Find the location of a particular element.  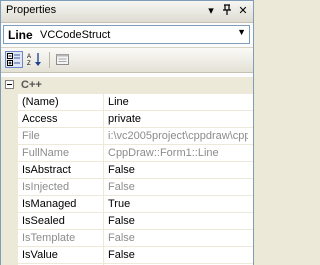

property-value: CppDraw::Form1::Line is located at coordinates (163, 153).